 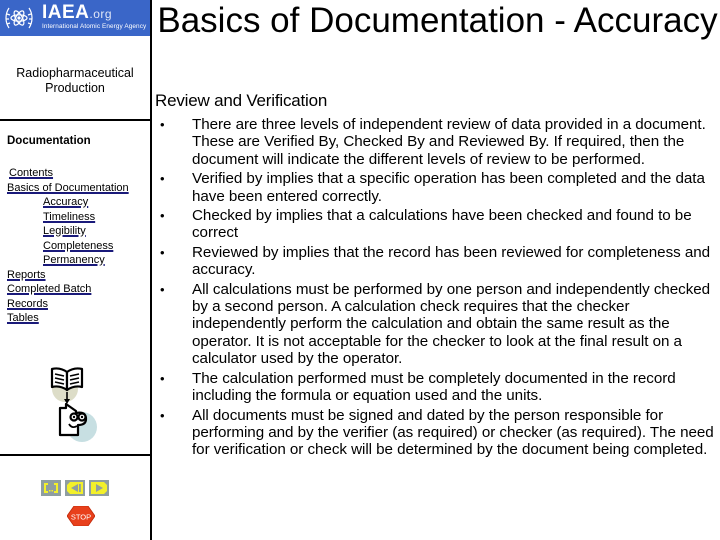 What do you see at coordinates (78, 202) in the screenshot?
I see `nav-link-accuracy: Accuracy` at bounding box center [78, 202].